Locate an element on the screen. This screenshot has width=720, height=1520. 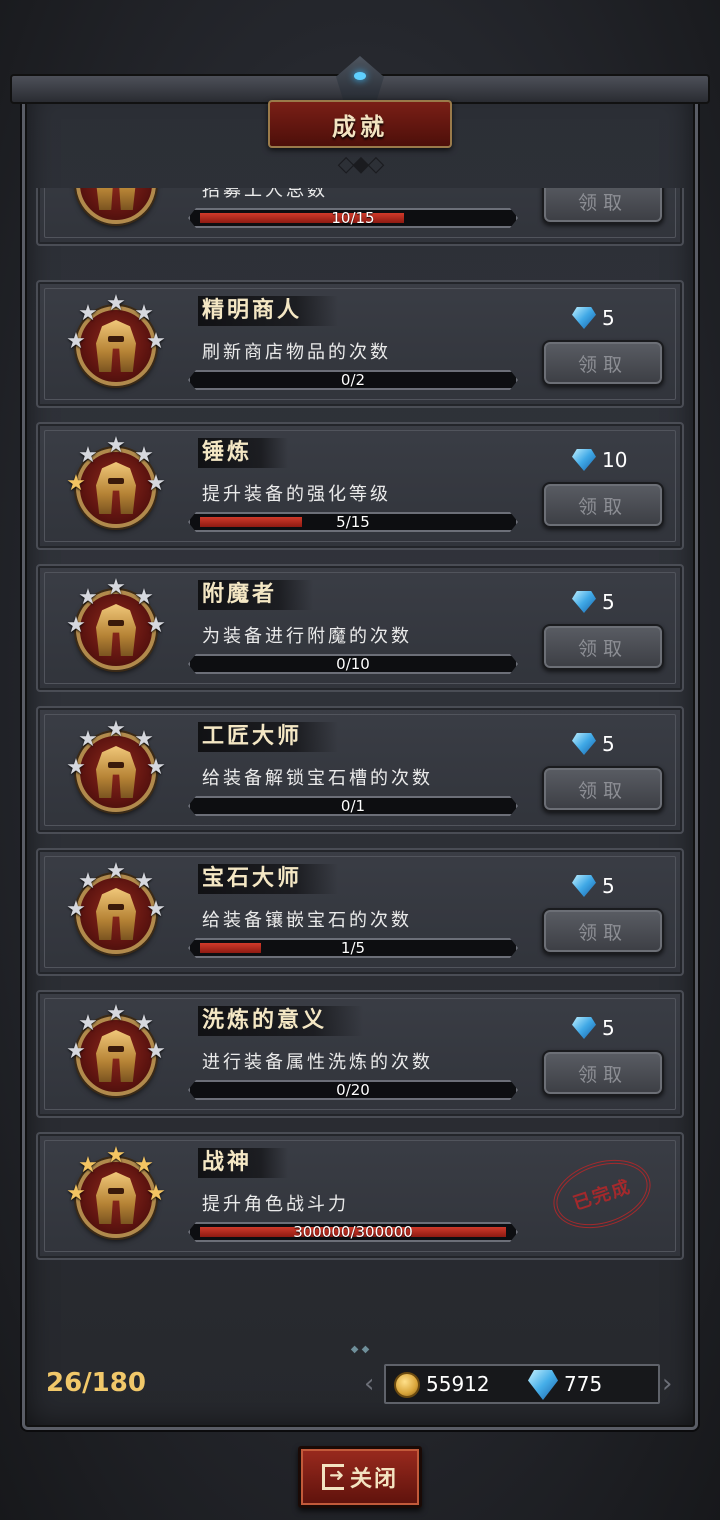
achievement-card: ★ ★ ★ ★ ★ 宝石大师 给装备镶嵌宝石的次数 1/5 5 领取 is located at coordinates (360, 912).